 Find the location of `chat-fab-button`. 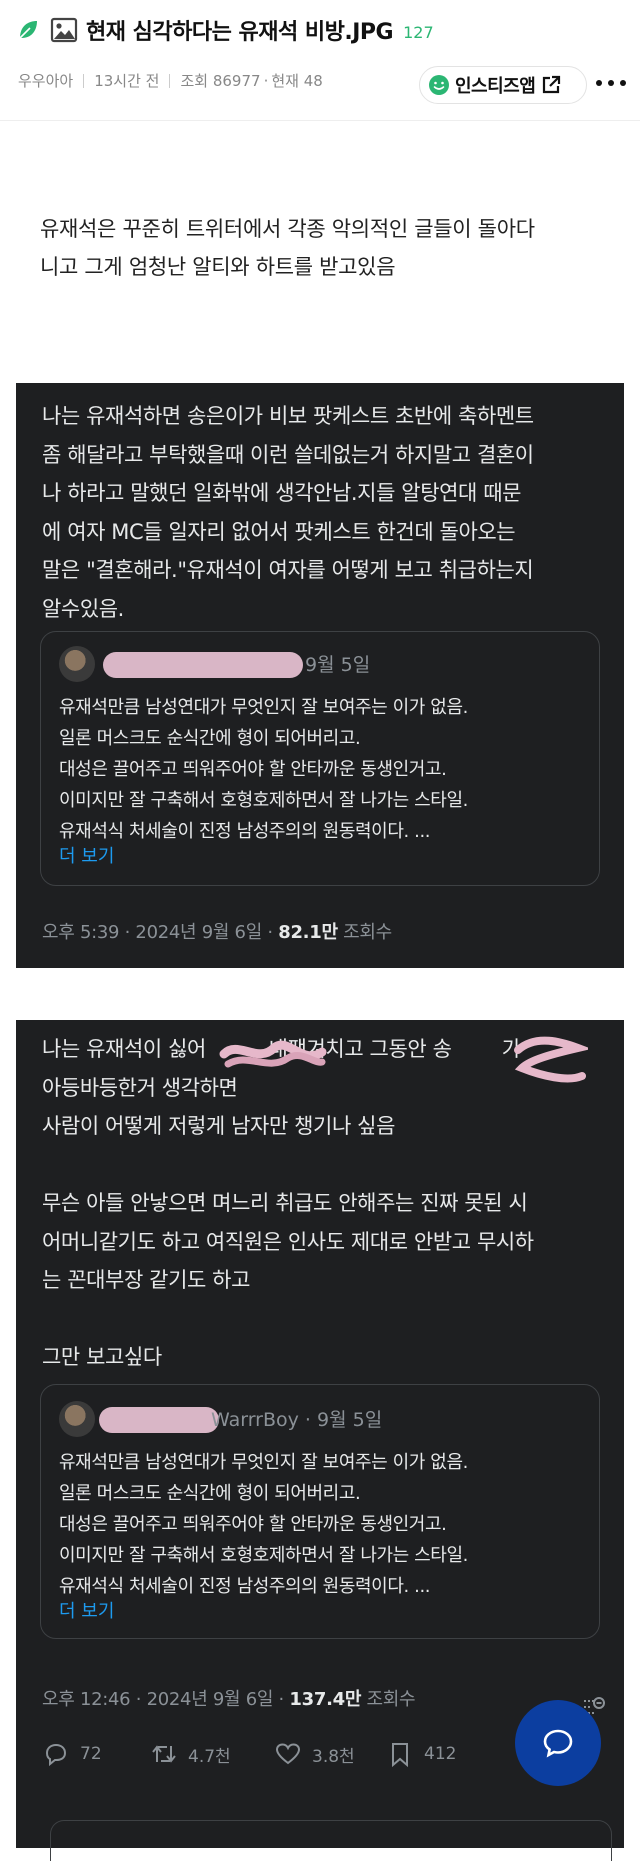

chat-fab-button is located at coordinates (558, 1743).